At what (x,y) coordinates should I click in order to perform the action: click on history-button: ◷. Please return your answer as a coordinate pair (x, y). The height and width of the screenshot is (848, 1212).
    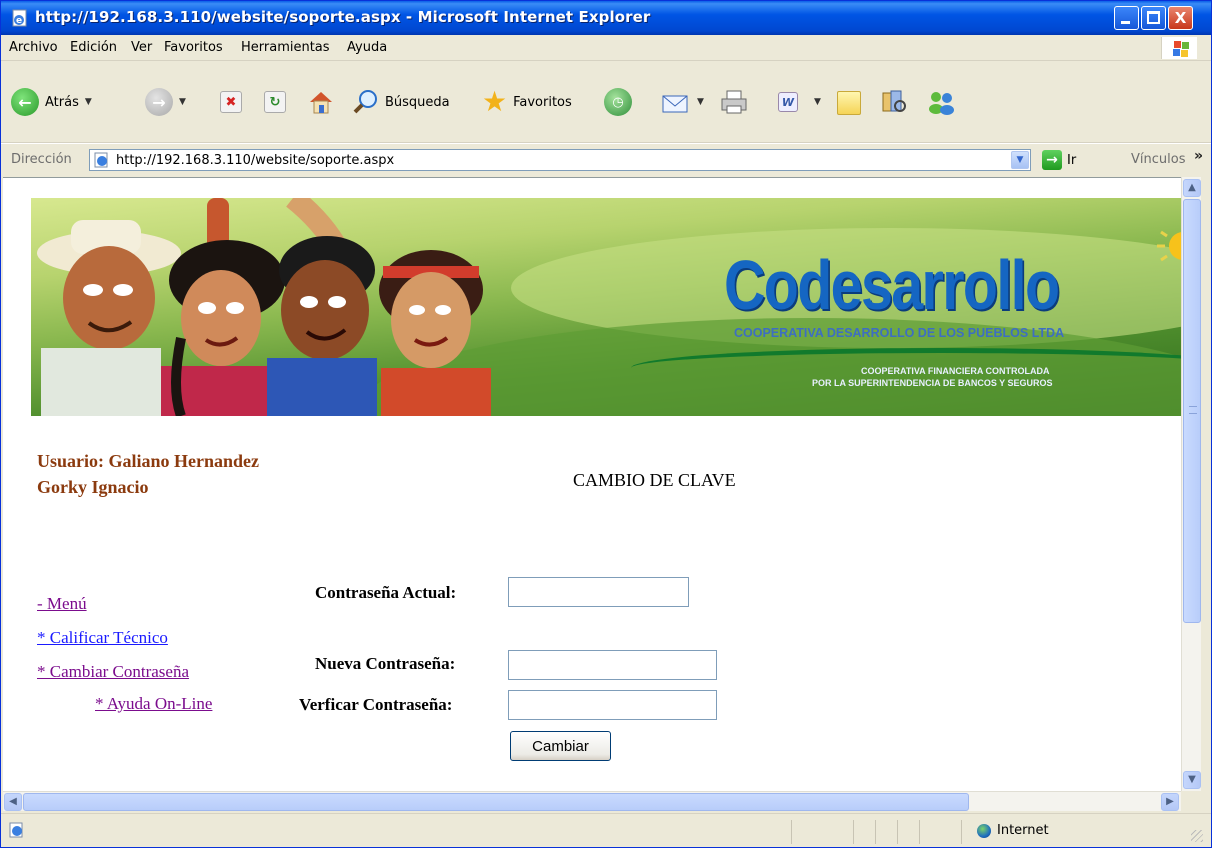
    Looking at the image, I should click on (618, 102).